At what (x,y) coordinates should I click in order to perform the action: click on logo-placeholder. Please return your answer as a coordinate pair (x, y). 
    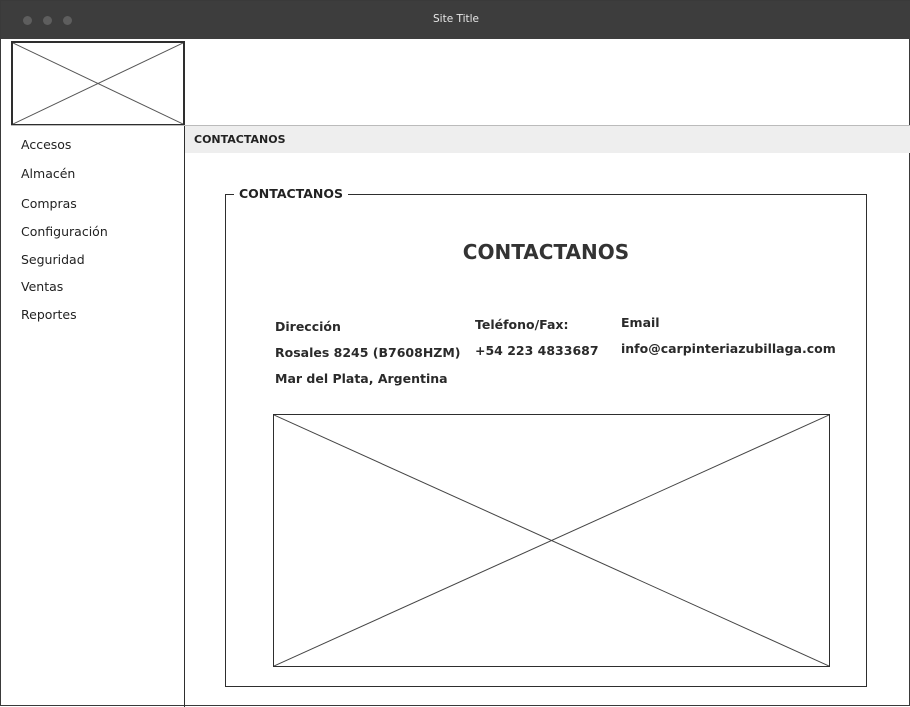
    Looking at the image, I should click on (98, 83).